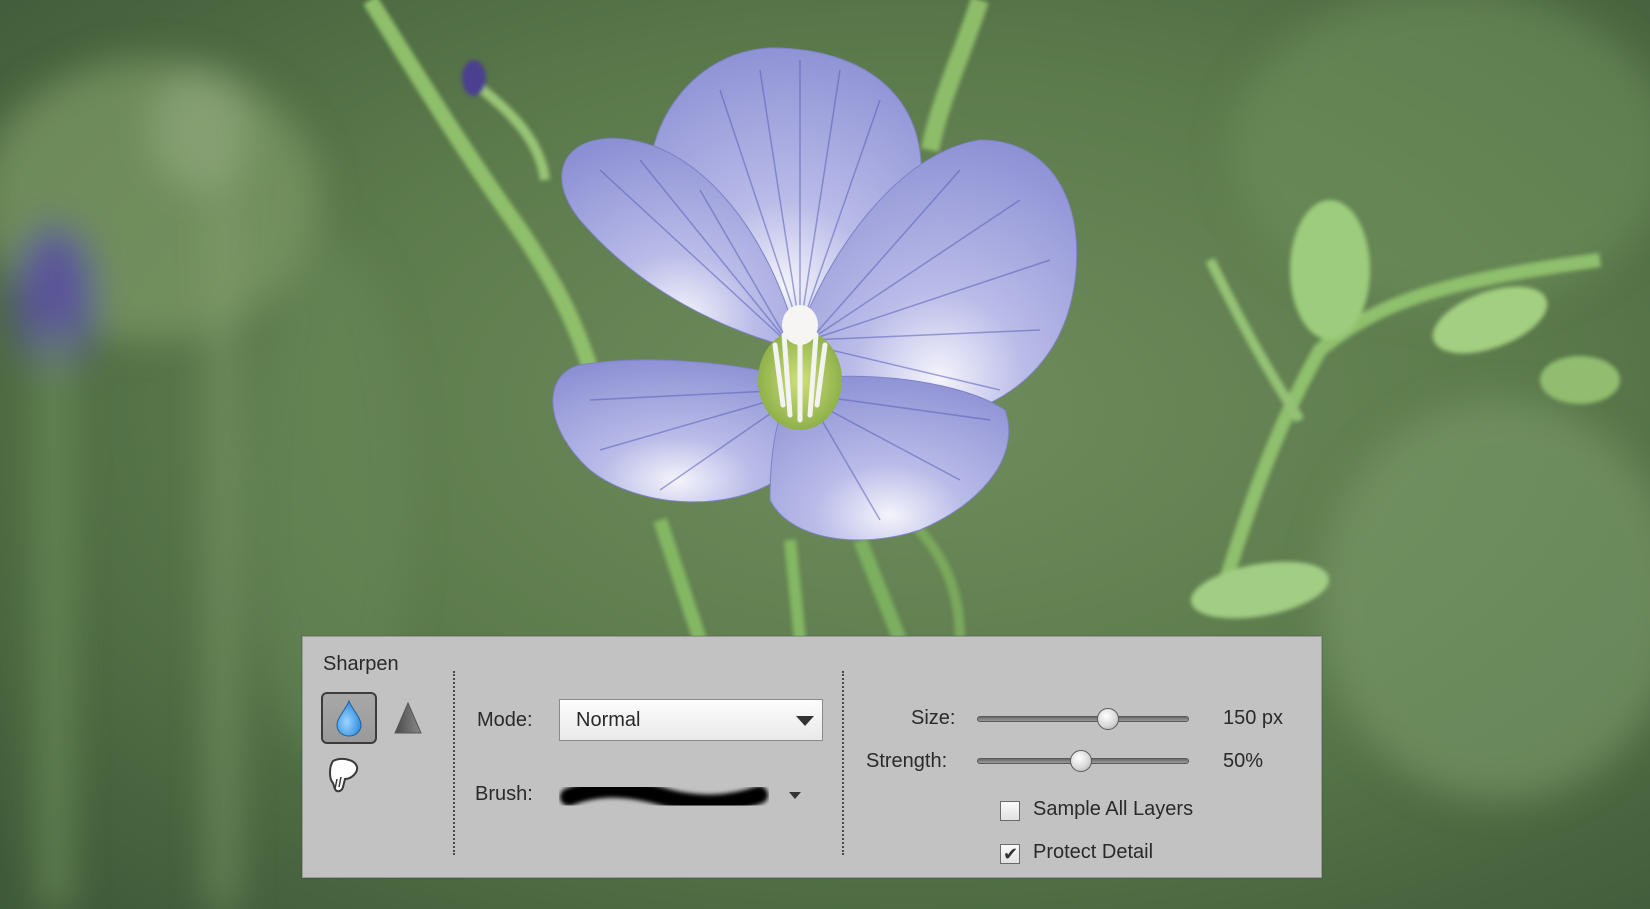 The image size is (1650, 909). Describe the element at coordinates (1080, 761) in the screenshot. I see `strength-slider-thumb` at that location.